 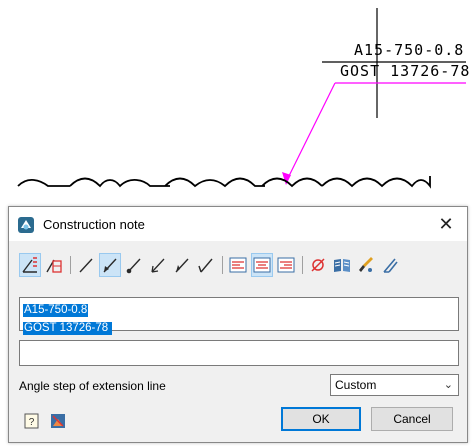 What do you see at coordinates (110, 265) in the screenshot?
I see `arrow-leader-icon` at bounding box center [110, 265].